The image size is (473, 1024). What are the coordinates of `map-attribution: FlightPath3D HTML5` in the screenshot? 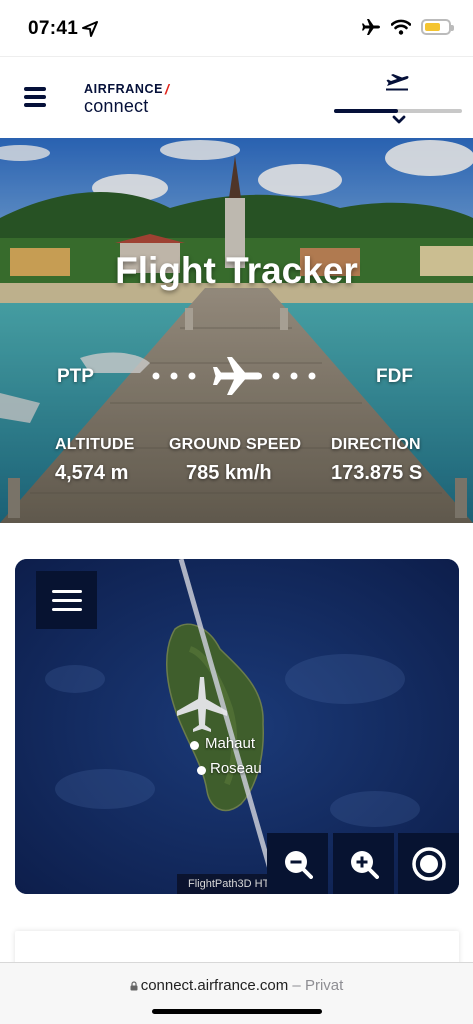 It's located at (225, 884).